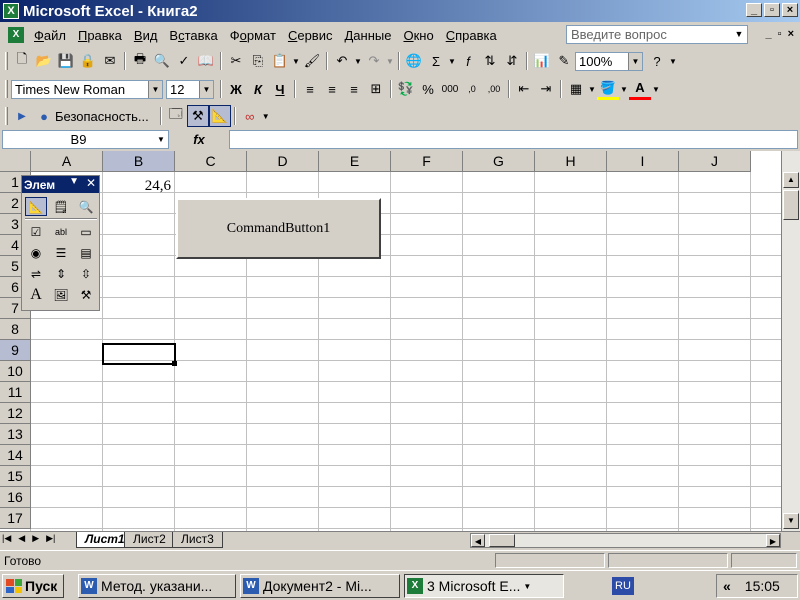 The height and width of the screenshot is (600, 800). I want to click on combobox-icon: ▤, so click(86, 252).